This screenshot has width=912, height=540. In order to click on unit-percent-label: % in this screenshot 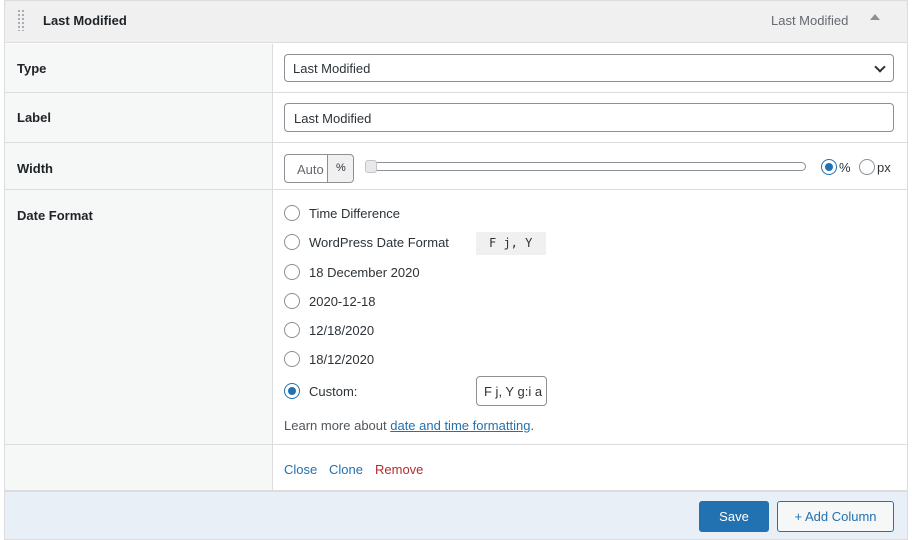, I will do `click(845, 167)`.